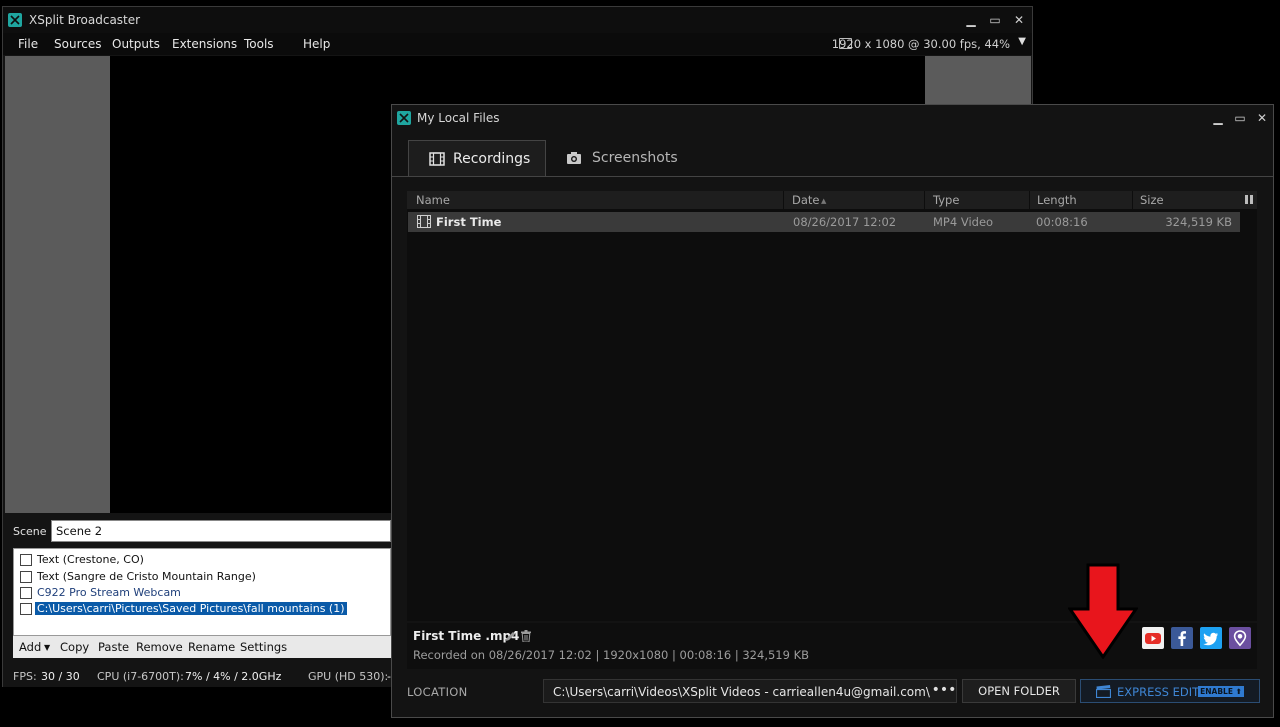  I want to click on periscope-icon, so click(1240, 638).